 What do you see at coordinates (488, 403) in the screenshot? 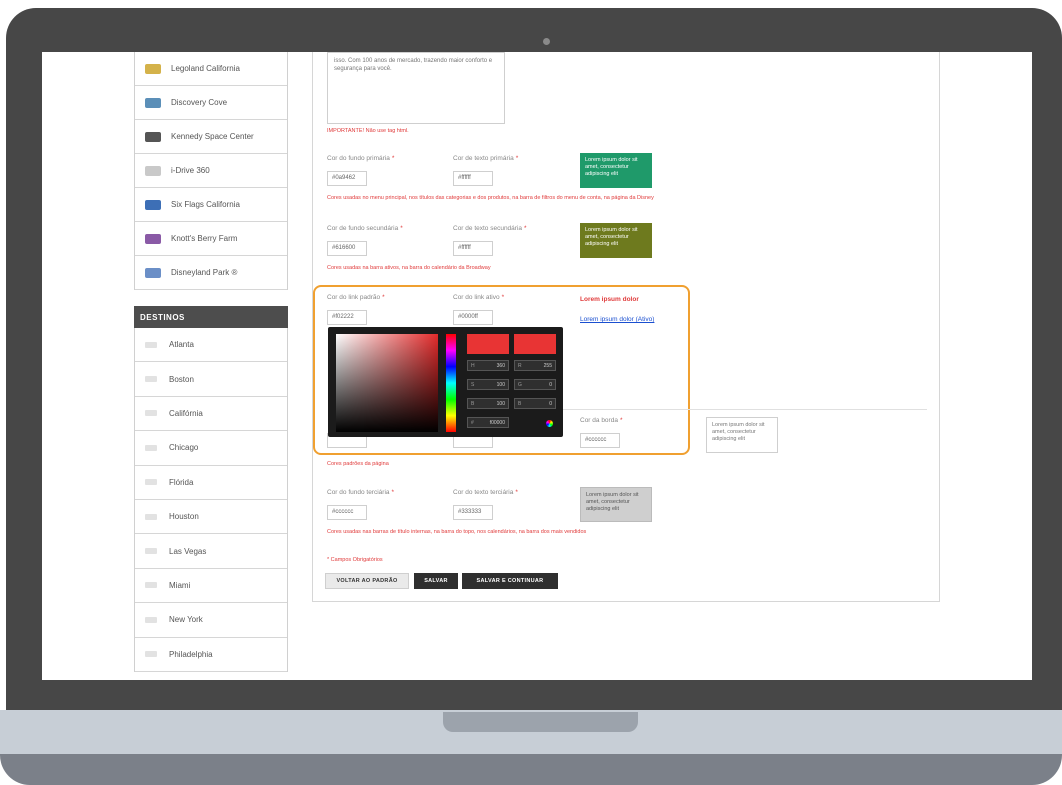
I see `brightness-field: B 100` at bounding box center [488, 403].